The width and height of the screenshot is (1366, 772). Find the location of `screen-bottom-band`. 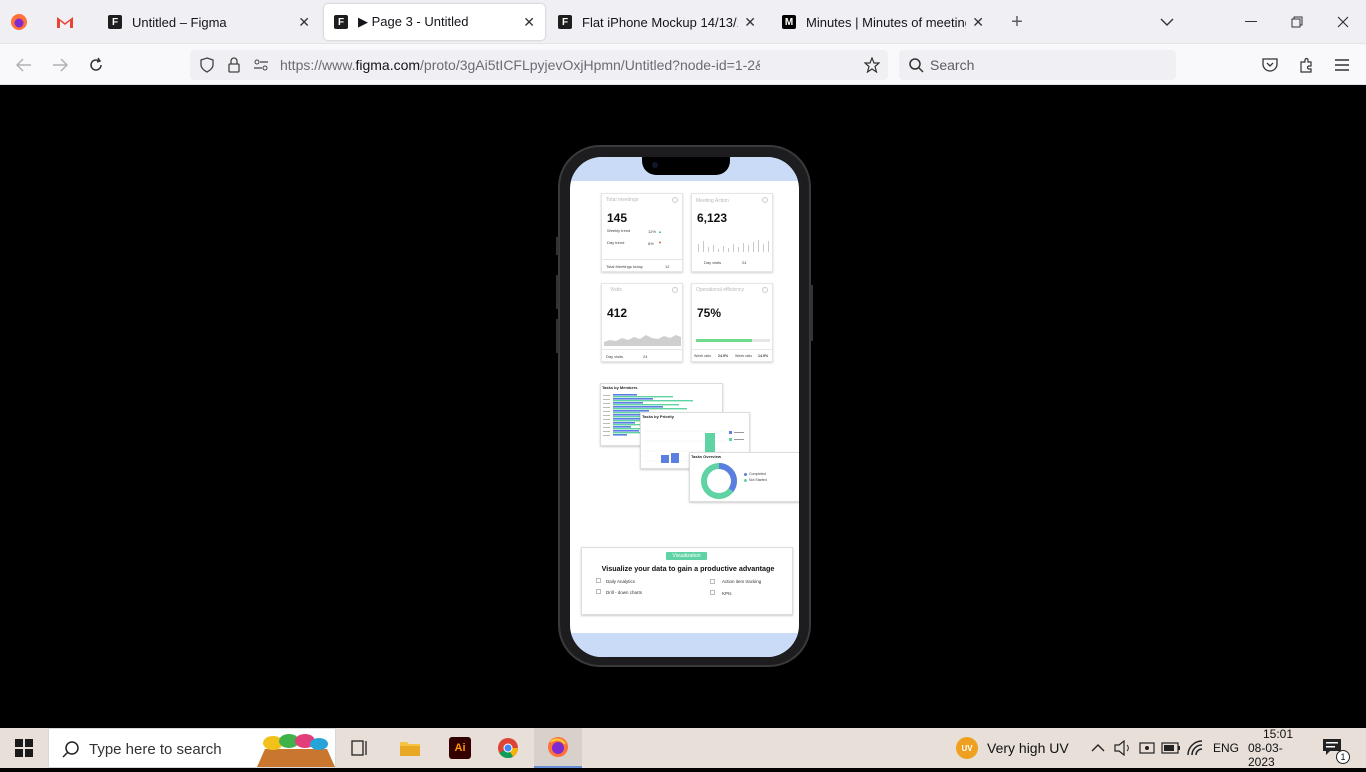

screen-bottom-band is located at coordinates (684, 645).